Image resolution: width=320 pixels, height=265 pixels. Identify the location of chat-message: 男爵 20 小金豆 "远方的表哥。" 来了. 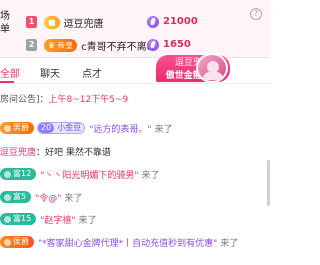
(86, 128).